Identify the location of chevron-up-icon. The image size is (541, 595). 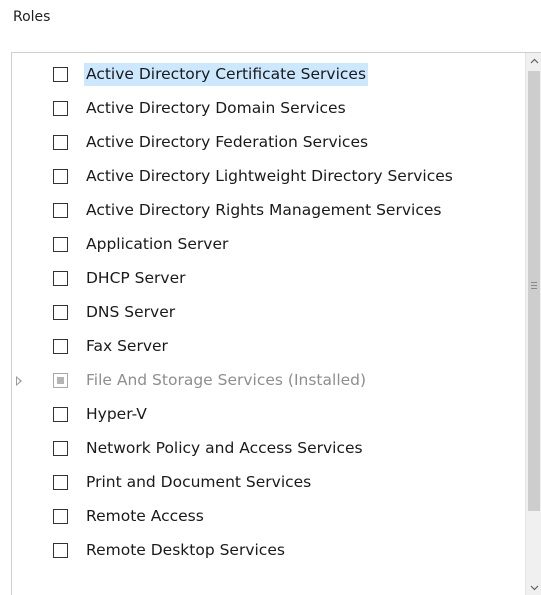
(534, 61).